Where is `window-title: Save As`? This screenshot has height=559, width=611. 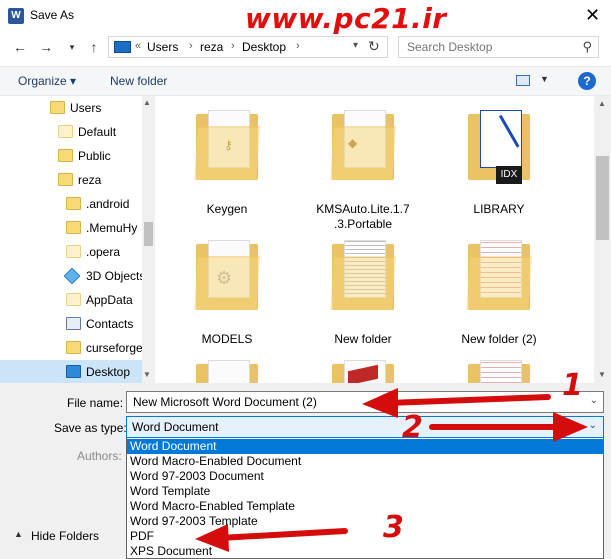
window-title: Save As is located at coordinates (52, 15).